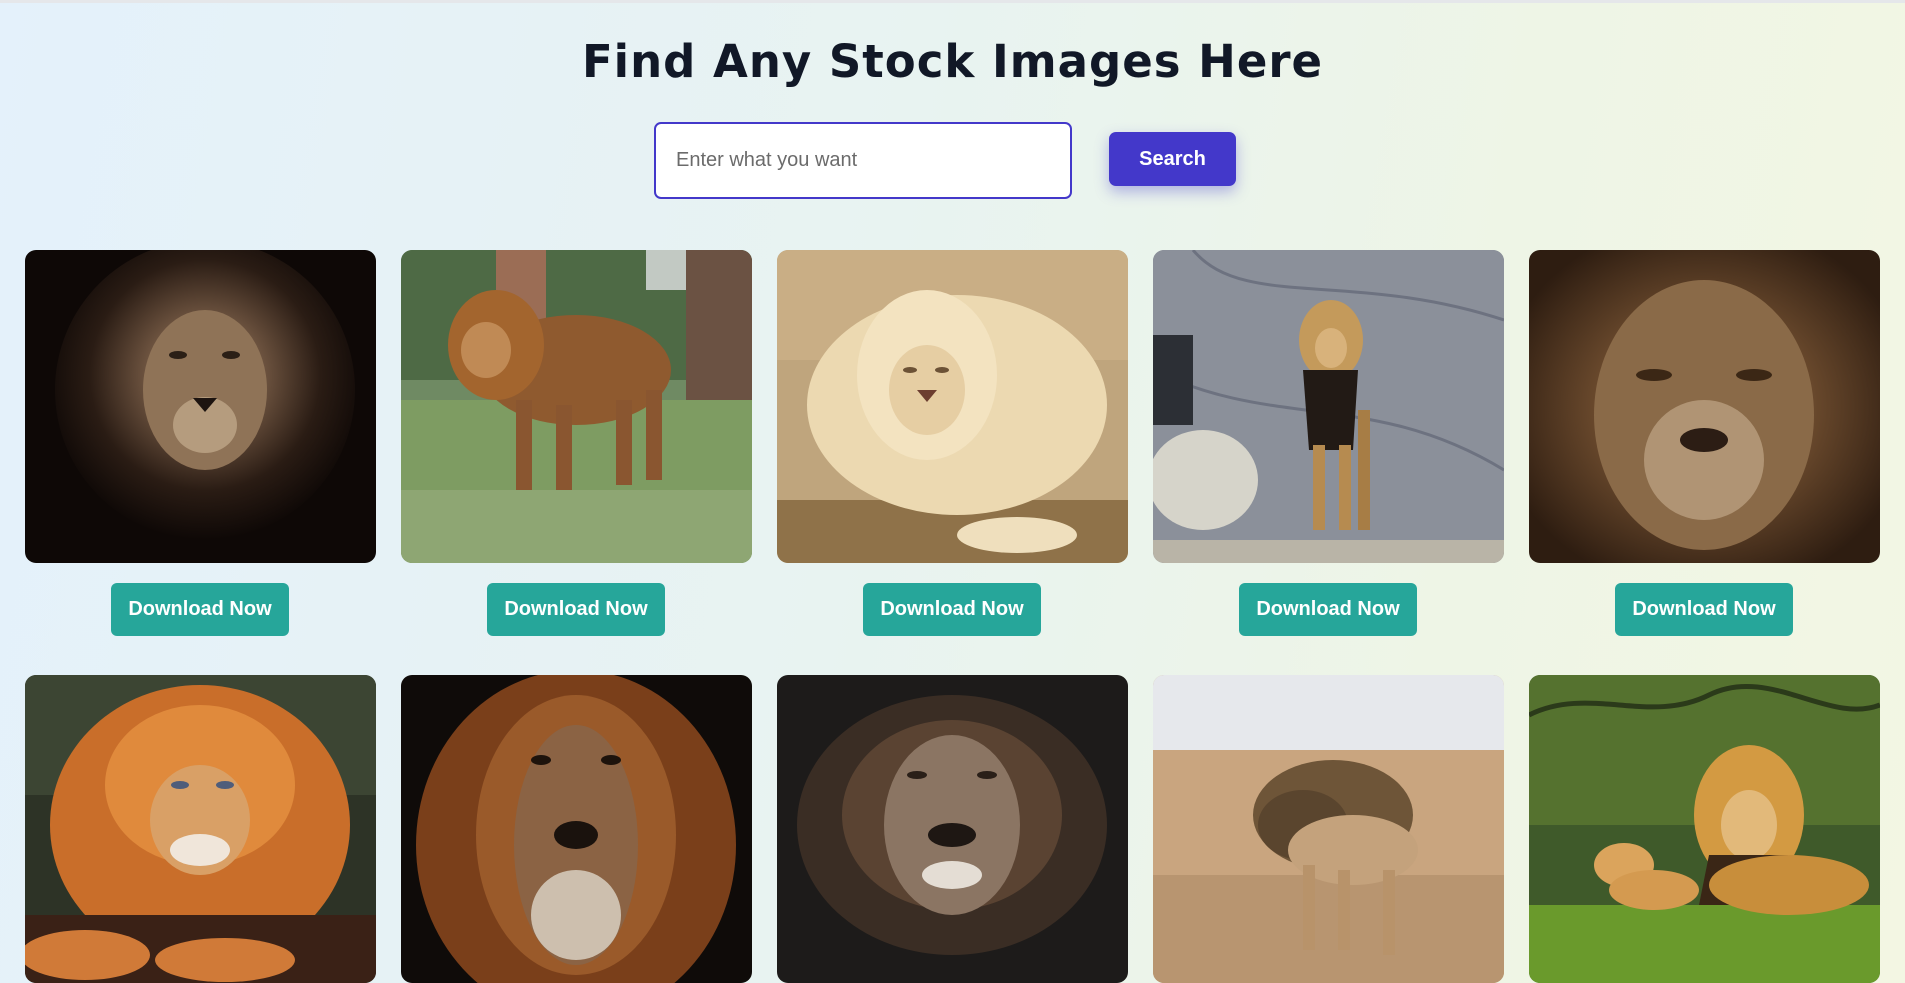 This screenshot has height=983, width=1905. I want to click on stock-image-lion-standing, so click(1328, 406).